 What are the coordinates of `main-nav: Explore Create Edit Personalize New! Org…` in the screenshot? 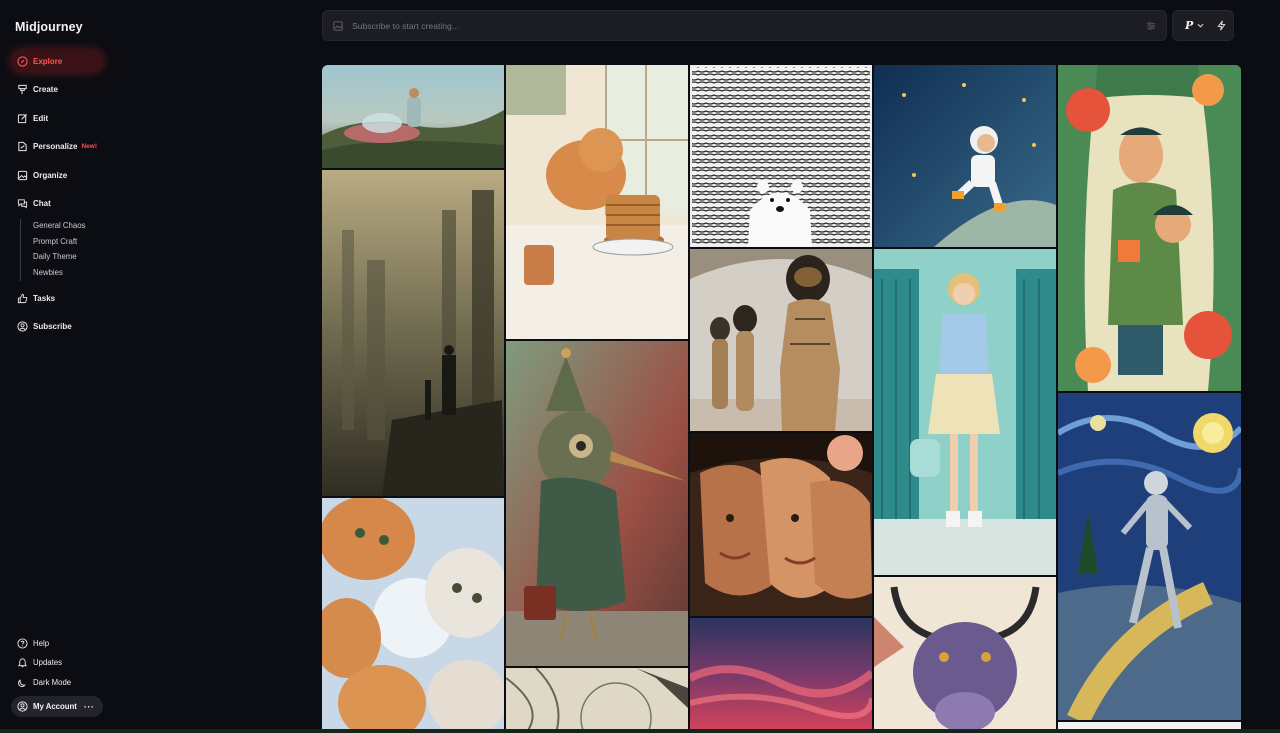 It's located at (57, 135).